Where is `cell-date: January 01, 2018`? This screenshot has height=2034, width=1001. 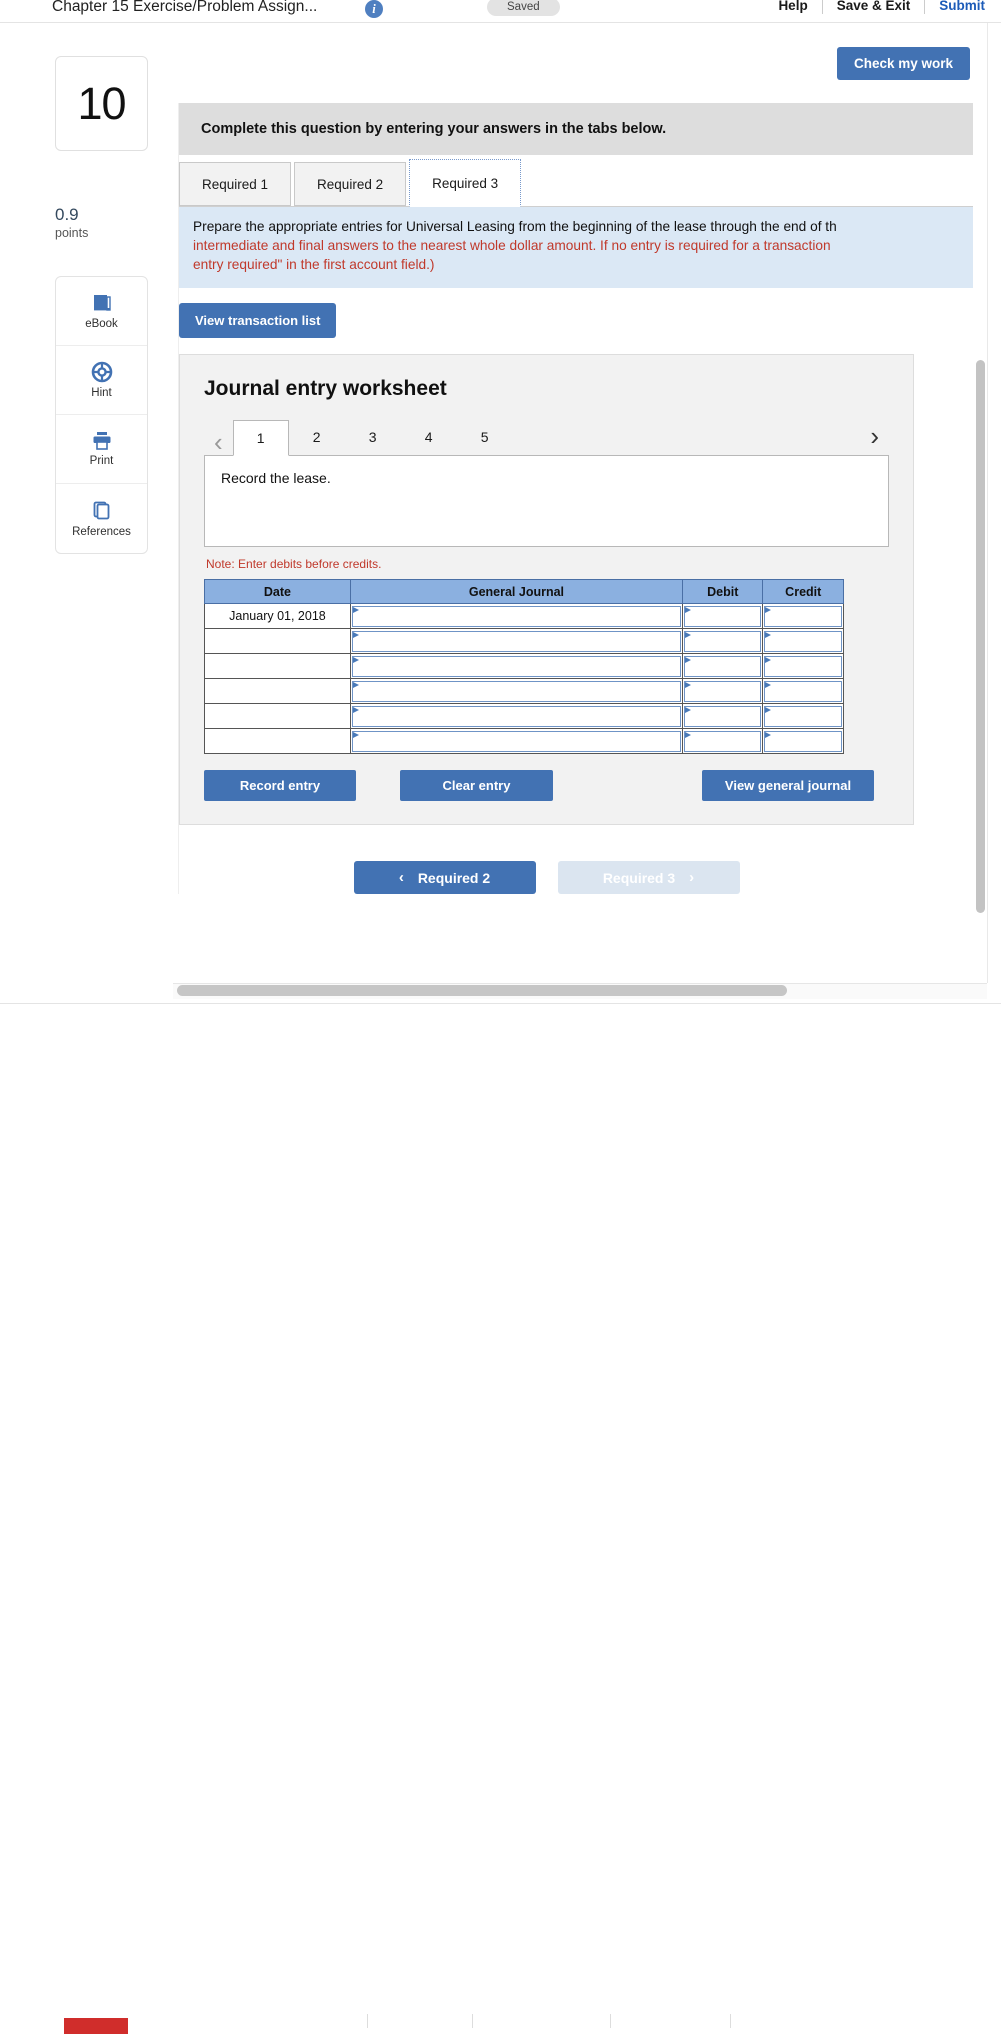 cell-date: January 01, 2018 is located at coordinates (277, 616).